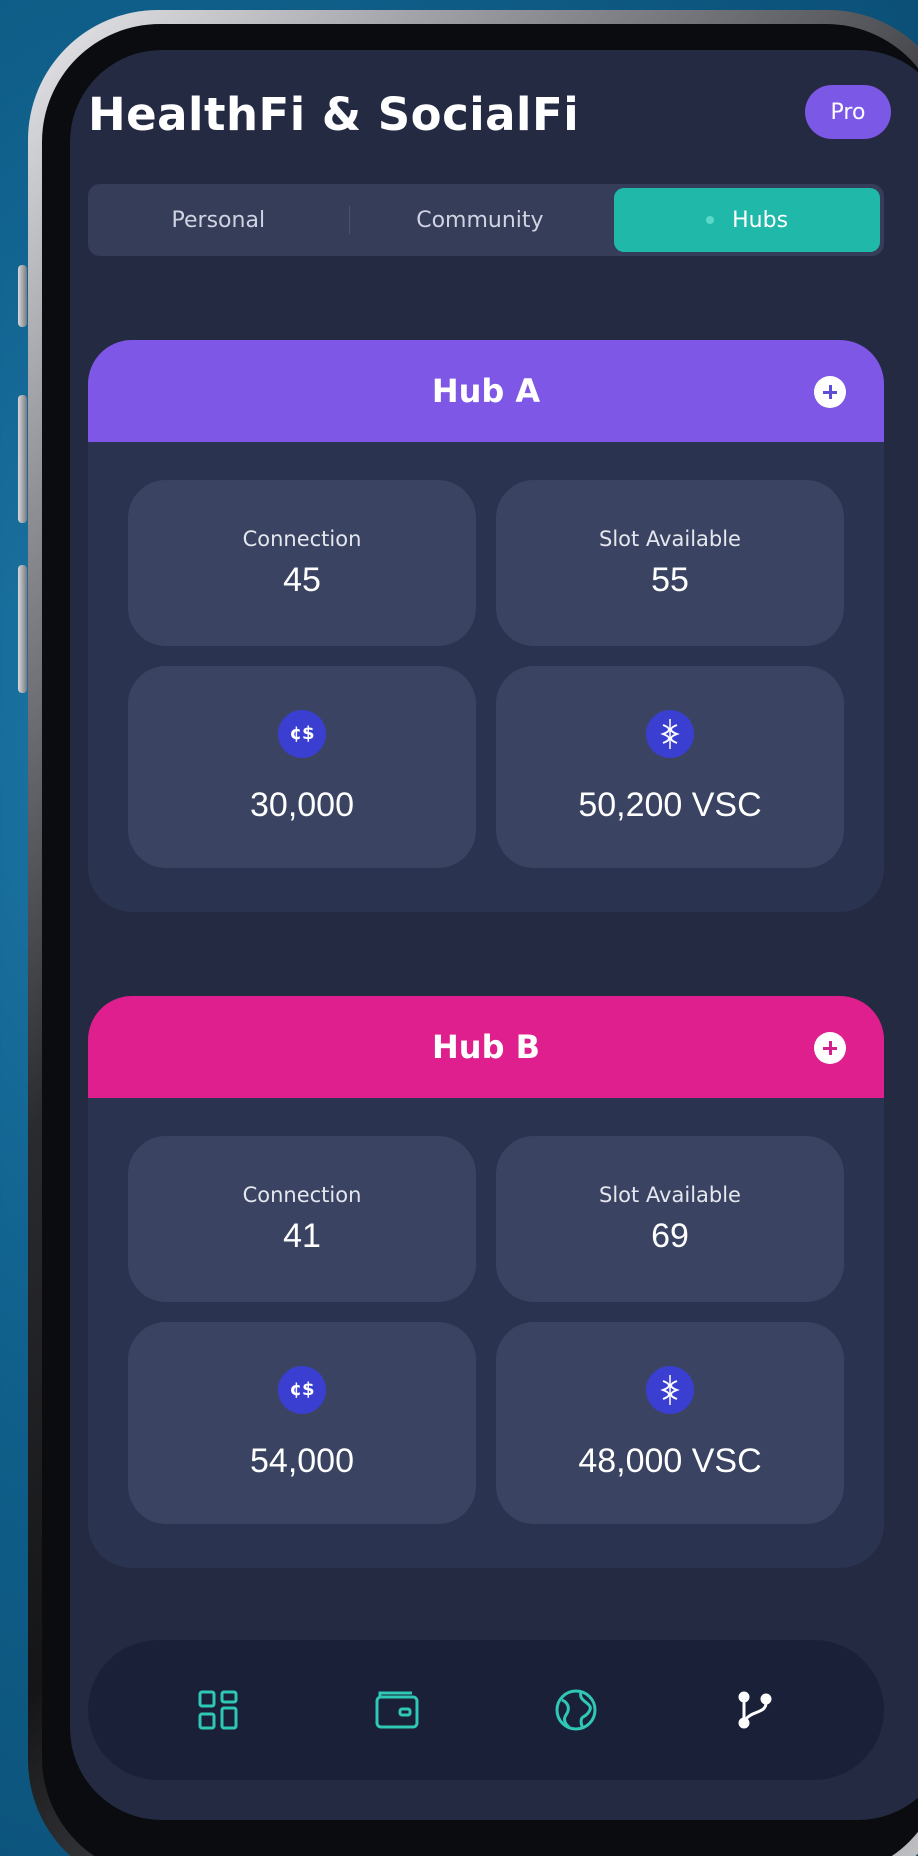 The width and height of the screenshot is (918, 1856). I want to click on hub-header: Hub A, so click(486, 391).